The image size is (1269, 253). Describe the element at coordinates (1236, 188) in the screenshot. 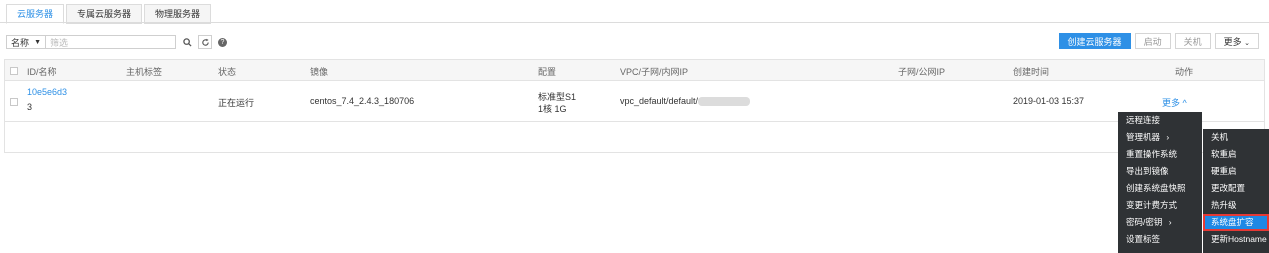

I see `submenu-item-change-config: 更改配置` at that location.